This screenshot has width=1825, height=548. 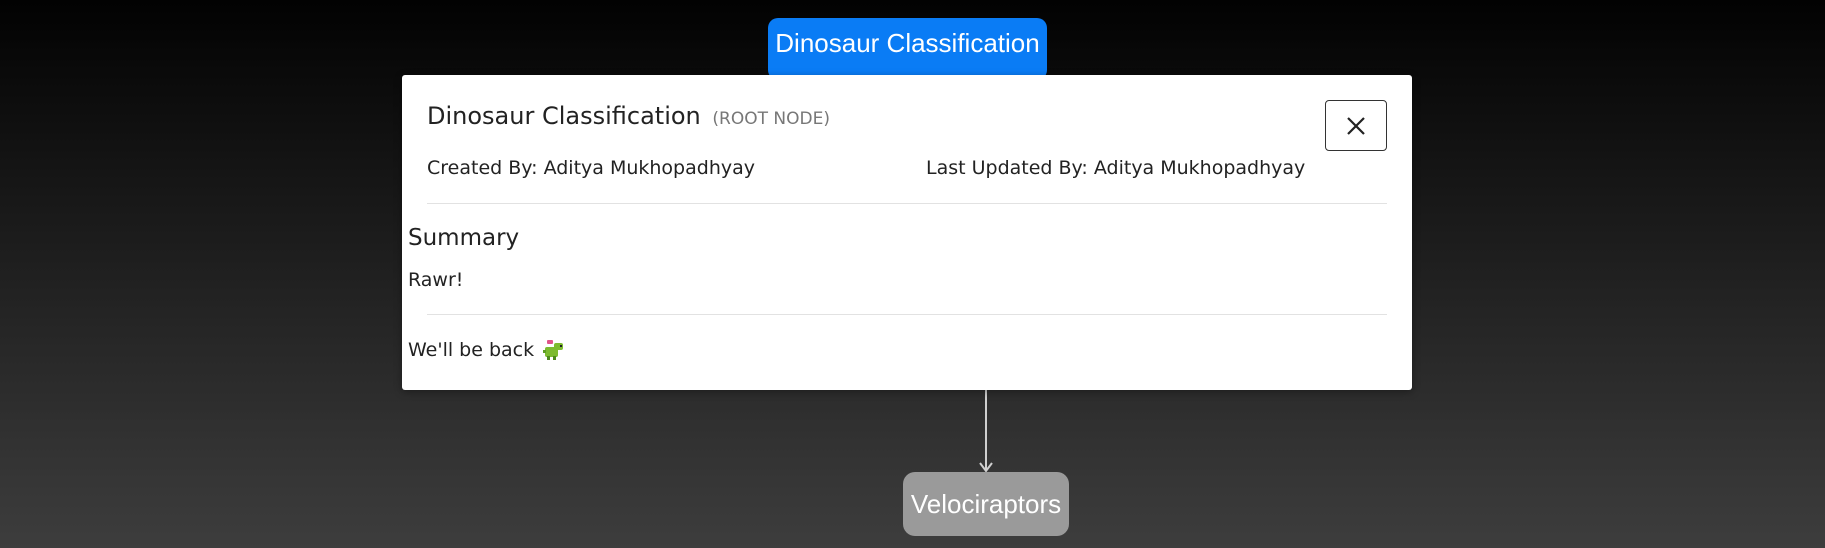 I want to click on modal-title-text: Dinosaur Classification, so click(x=564, y=116).